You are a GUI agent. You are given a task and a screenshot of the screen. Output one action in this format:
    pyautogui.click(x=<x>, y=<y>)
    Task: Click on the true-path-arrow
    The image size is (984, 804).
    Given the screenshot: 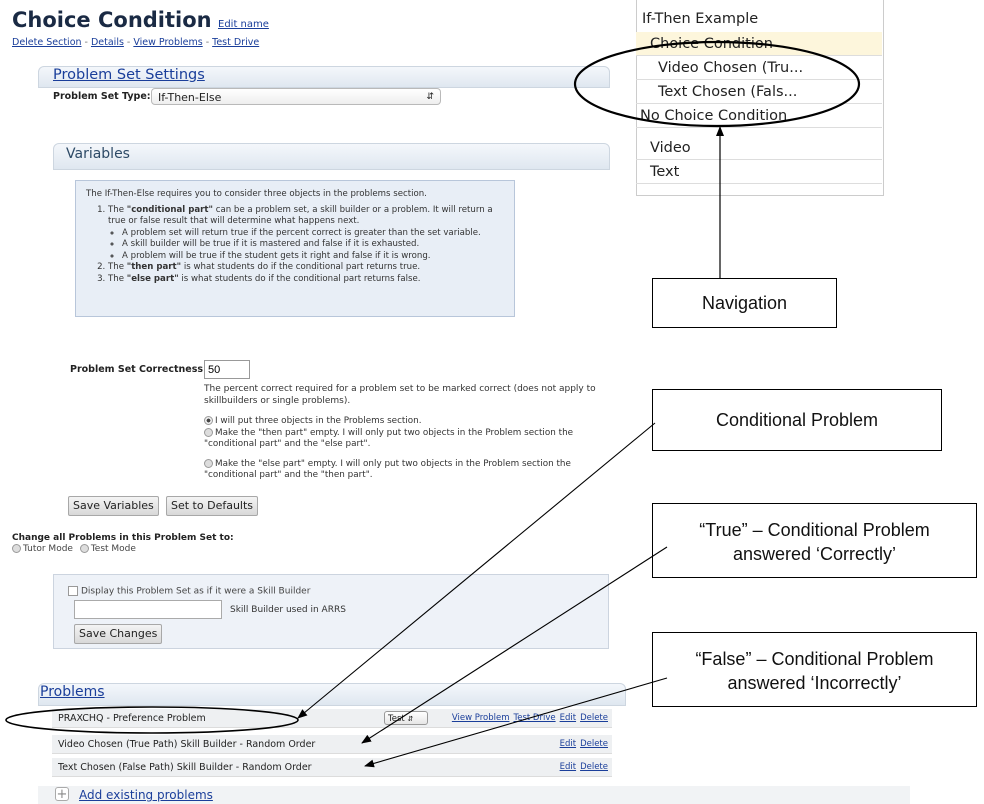 What is the action you would take?
    pyautogui.click(x=514, y=645)
    